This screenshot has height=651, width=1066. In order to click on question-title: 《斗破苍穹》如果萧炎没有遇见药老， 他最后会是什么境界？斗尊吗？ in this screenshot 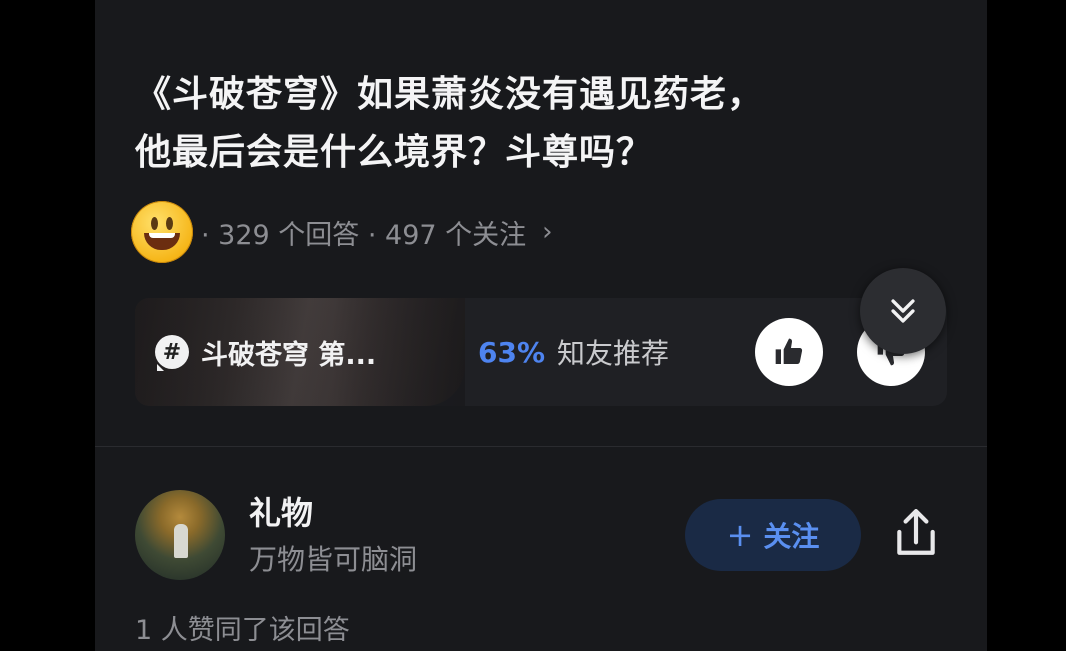, I will do `click(535, 124)`.